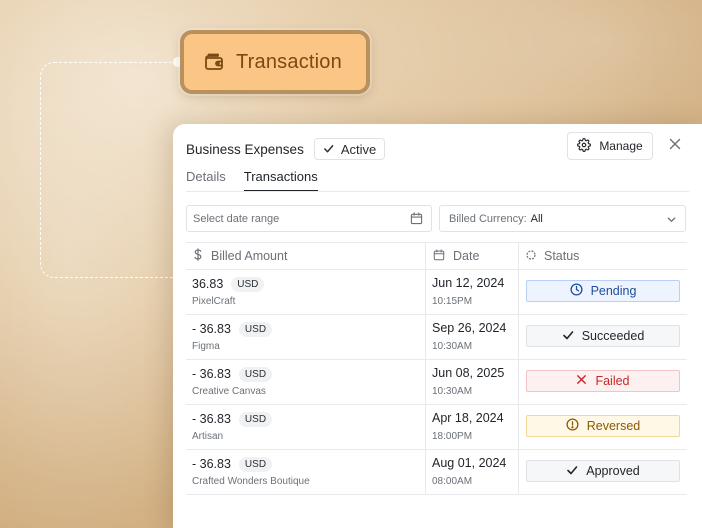  What do you see at coordinates (562, 218) in the screenshot?
I see `billed-currency-select: Billed Currency: All` at bounding box center [562, 218].